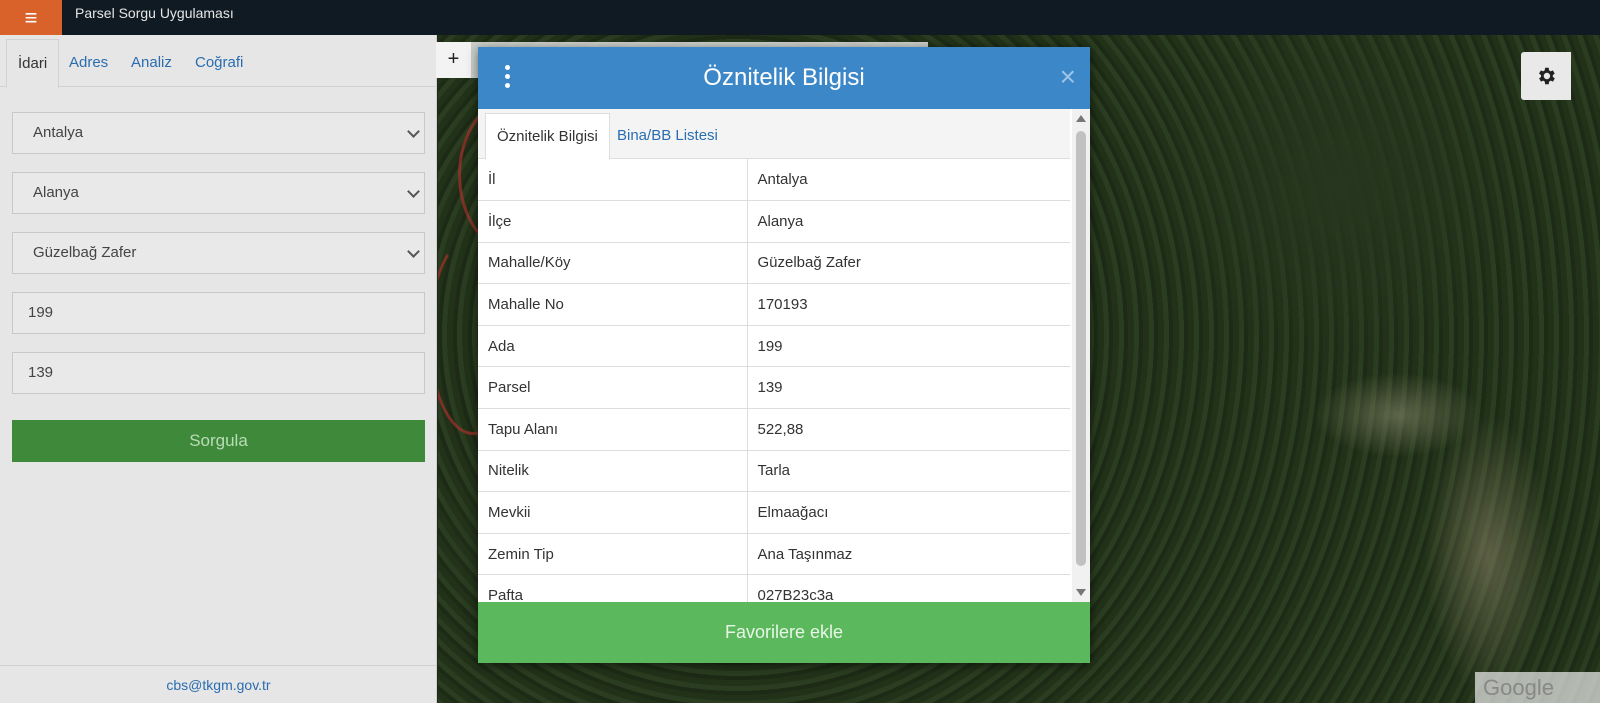 Image resolution: width=1600 pixels, height=703 pixels. I want to click on attribute-value: Tarla, so click(908, 471).